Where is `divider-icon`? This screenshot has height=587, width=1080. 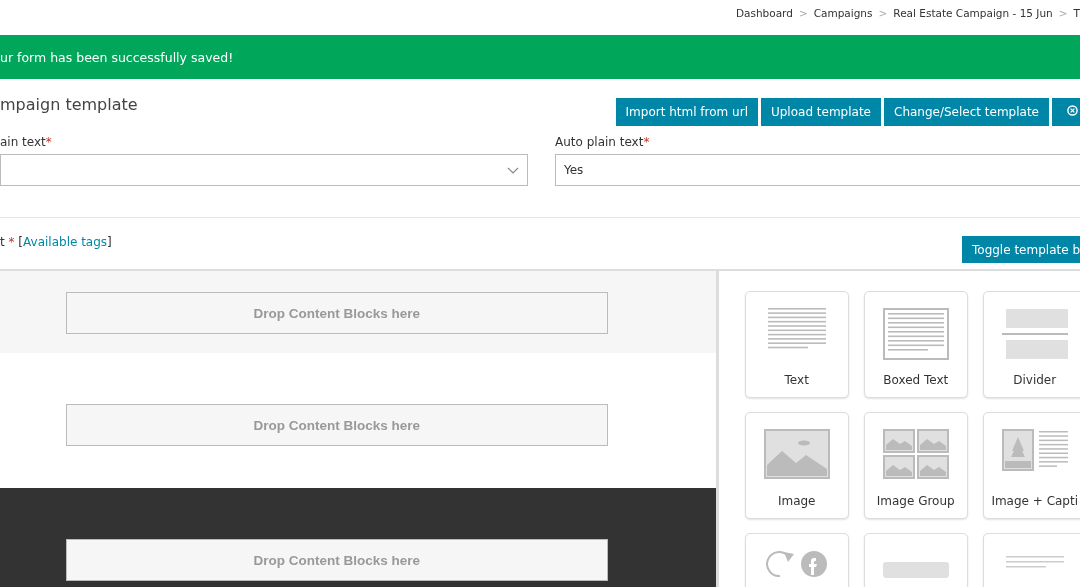 divider-icon is located at coordinates (1034, 334).